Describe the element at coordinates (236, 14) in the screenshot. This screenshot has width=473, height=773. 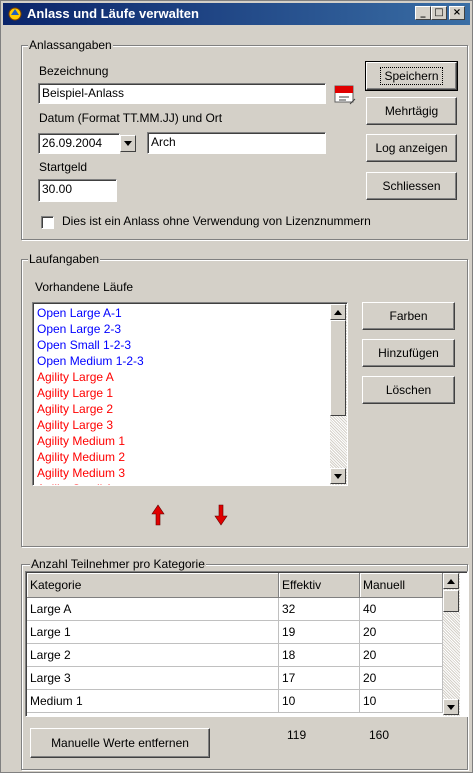
I see `title-bar: Anlass und Läufe verwalten _ □ ×` at that location.